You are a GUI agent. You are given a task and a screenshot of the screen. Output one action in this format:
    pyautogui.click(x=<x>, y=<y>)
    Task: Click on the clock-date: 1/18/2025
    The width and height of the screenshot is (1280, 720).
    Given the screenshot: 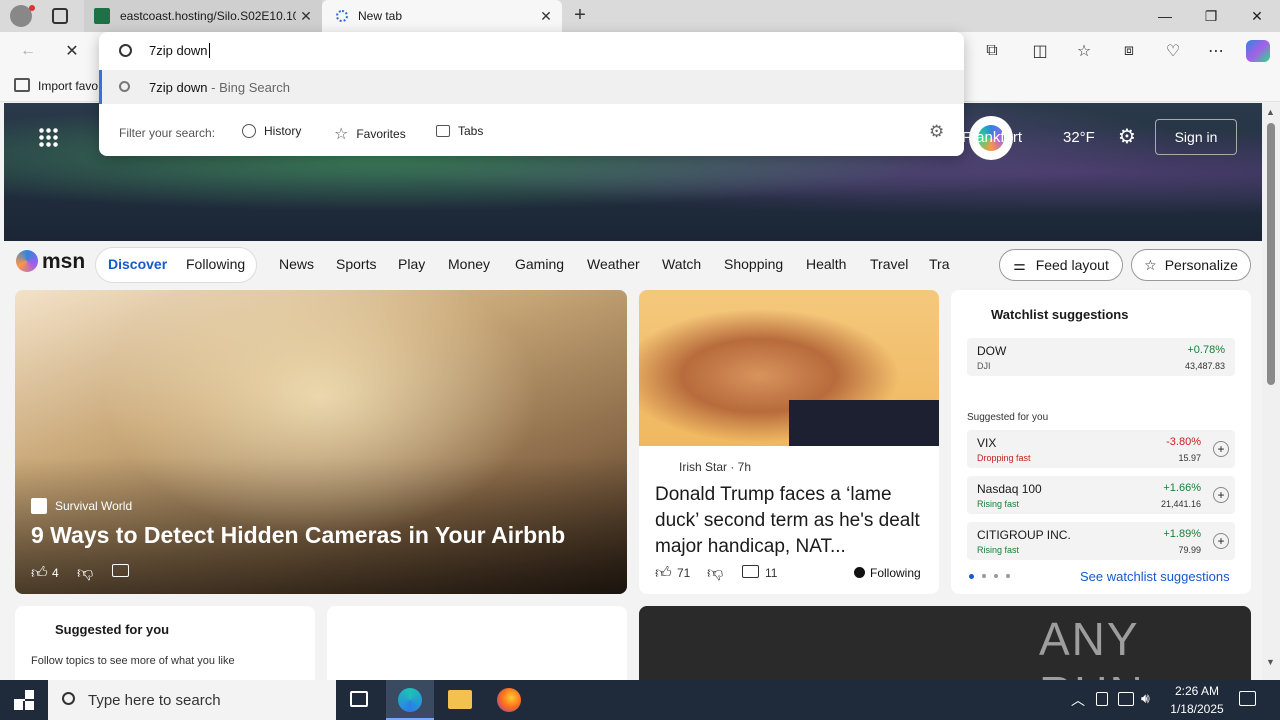 What is the action you would take?
    pyautogui.click(x=1197, y=709)
    